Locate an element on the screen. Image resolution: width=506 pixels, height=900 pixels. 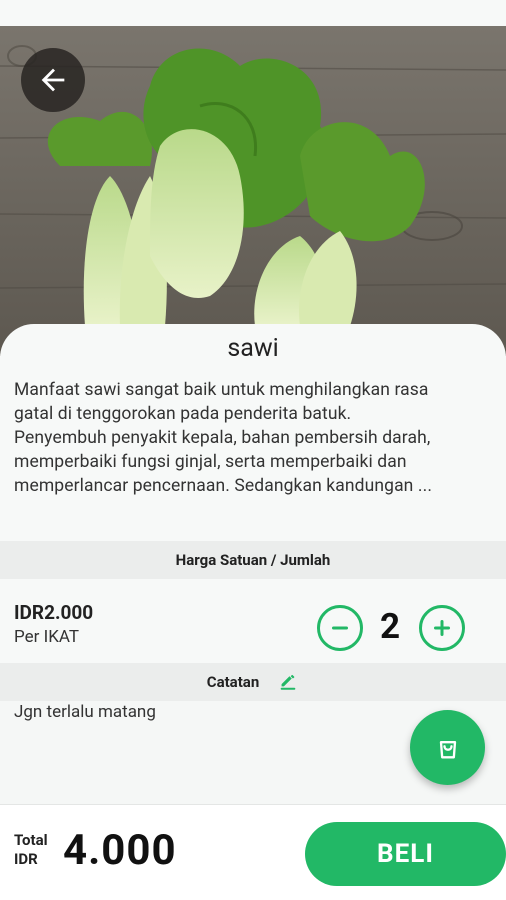
plus-circle-icon is located at coordinates (442, 628).